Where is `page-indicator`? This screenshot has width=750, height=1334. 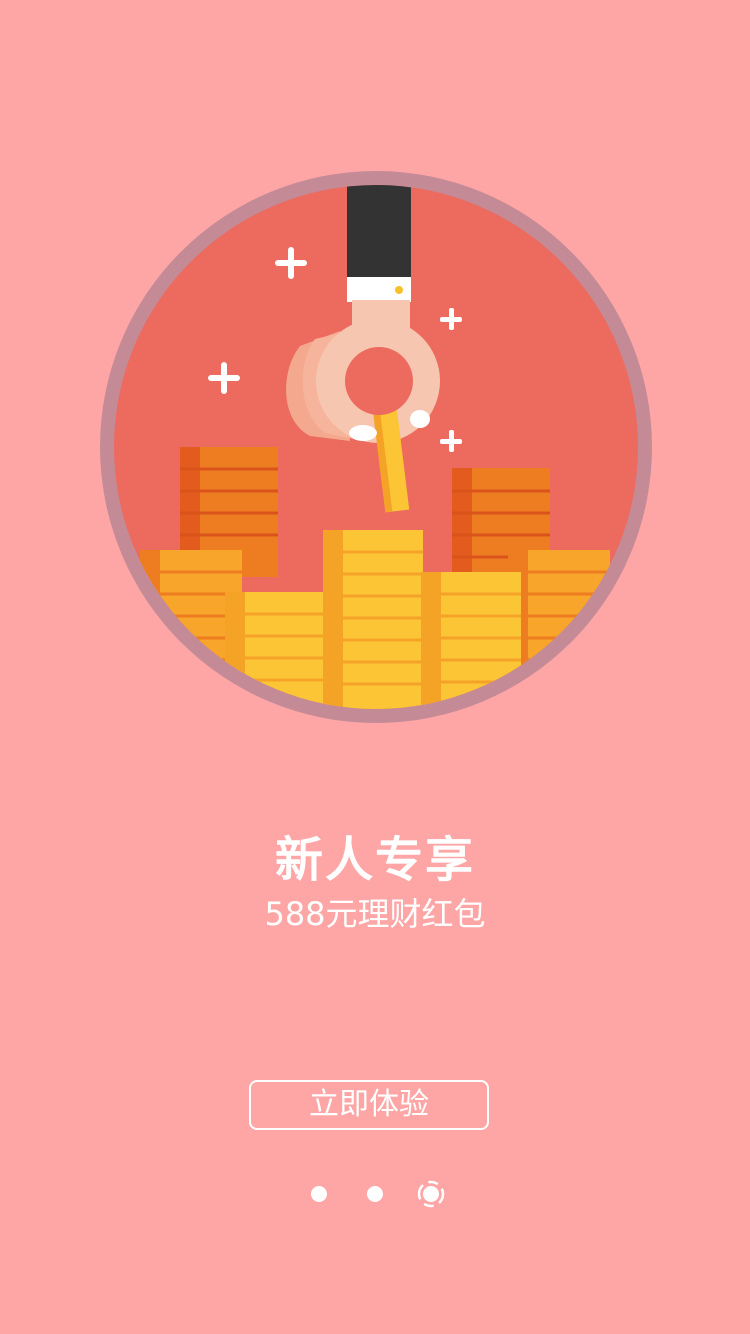
page-indicator is located at coordinates (375, 1194).